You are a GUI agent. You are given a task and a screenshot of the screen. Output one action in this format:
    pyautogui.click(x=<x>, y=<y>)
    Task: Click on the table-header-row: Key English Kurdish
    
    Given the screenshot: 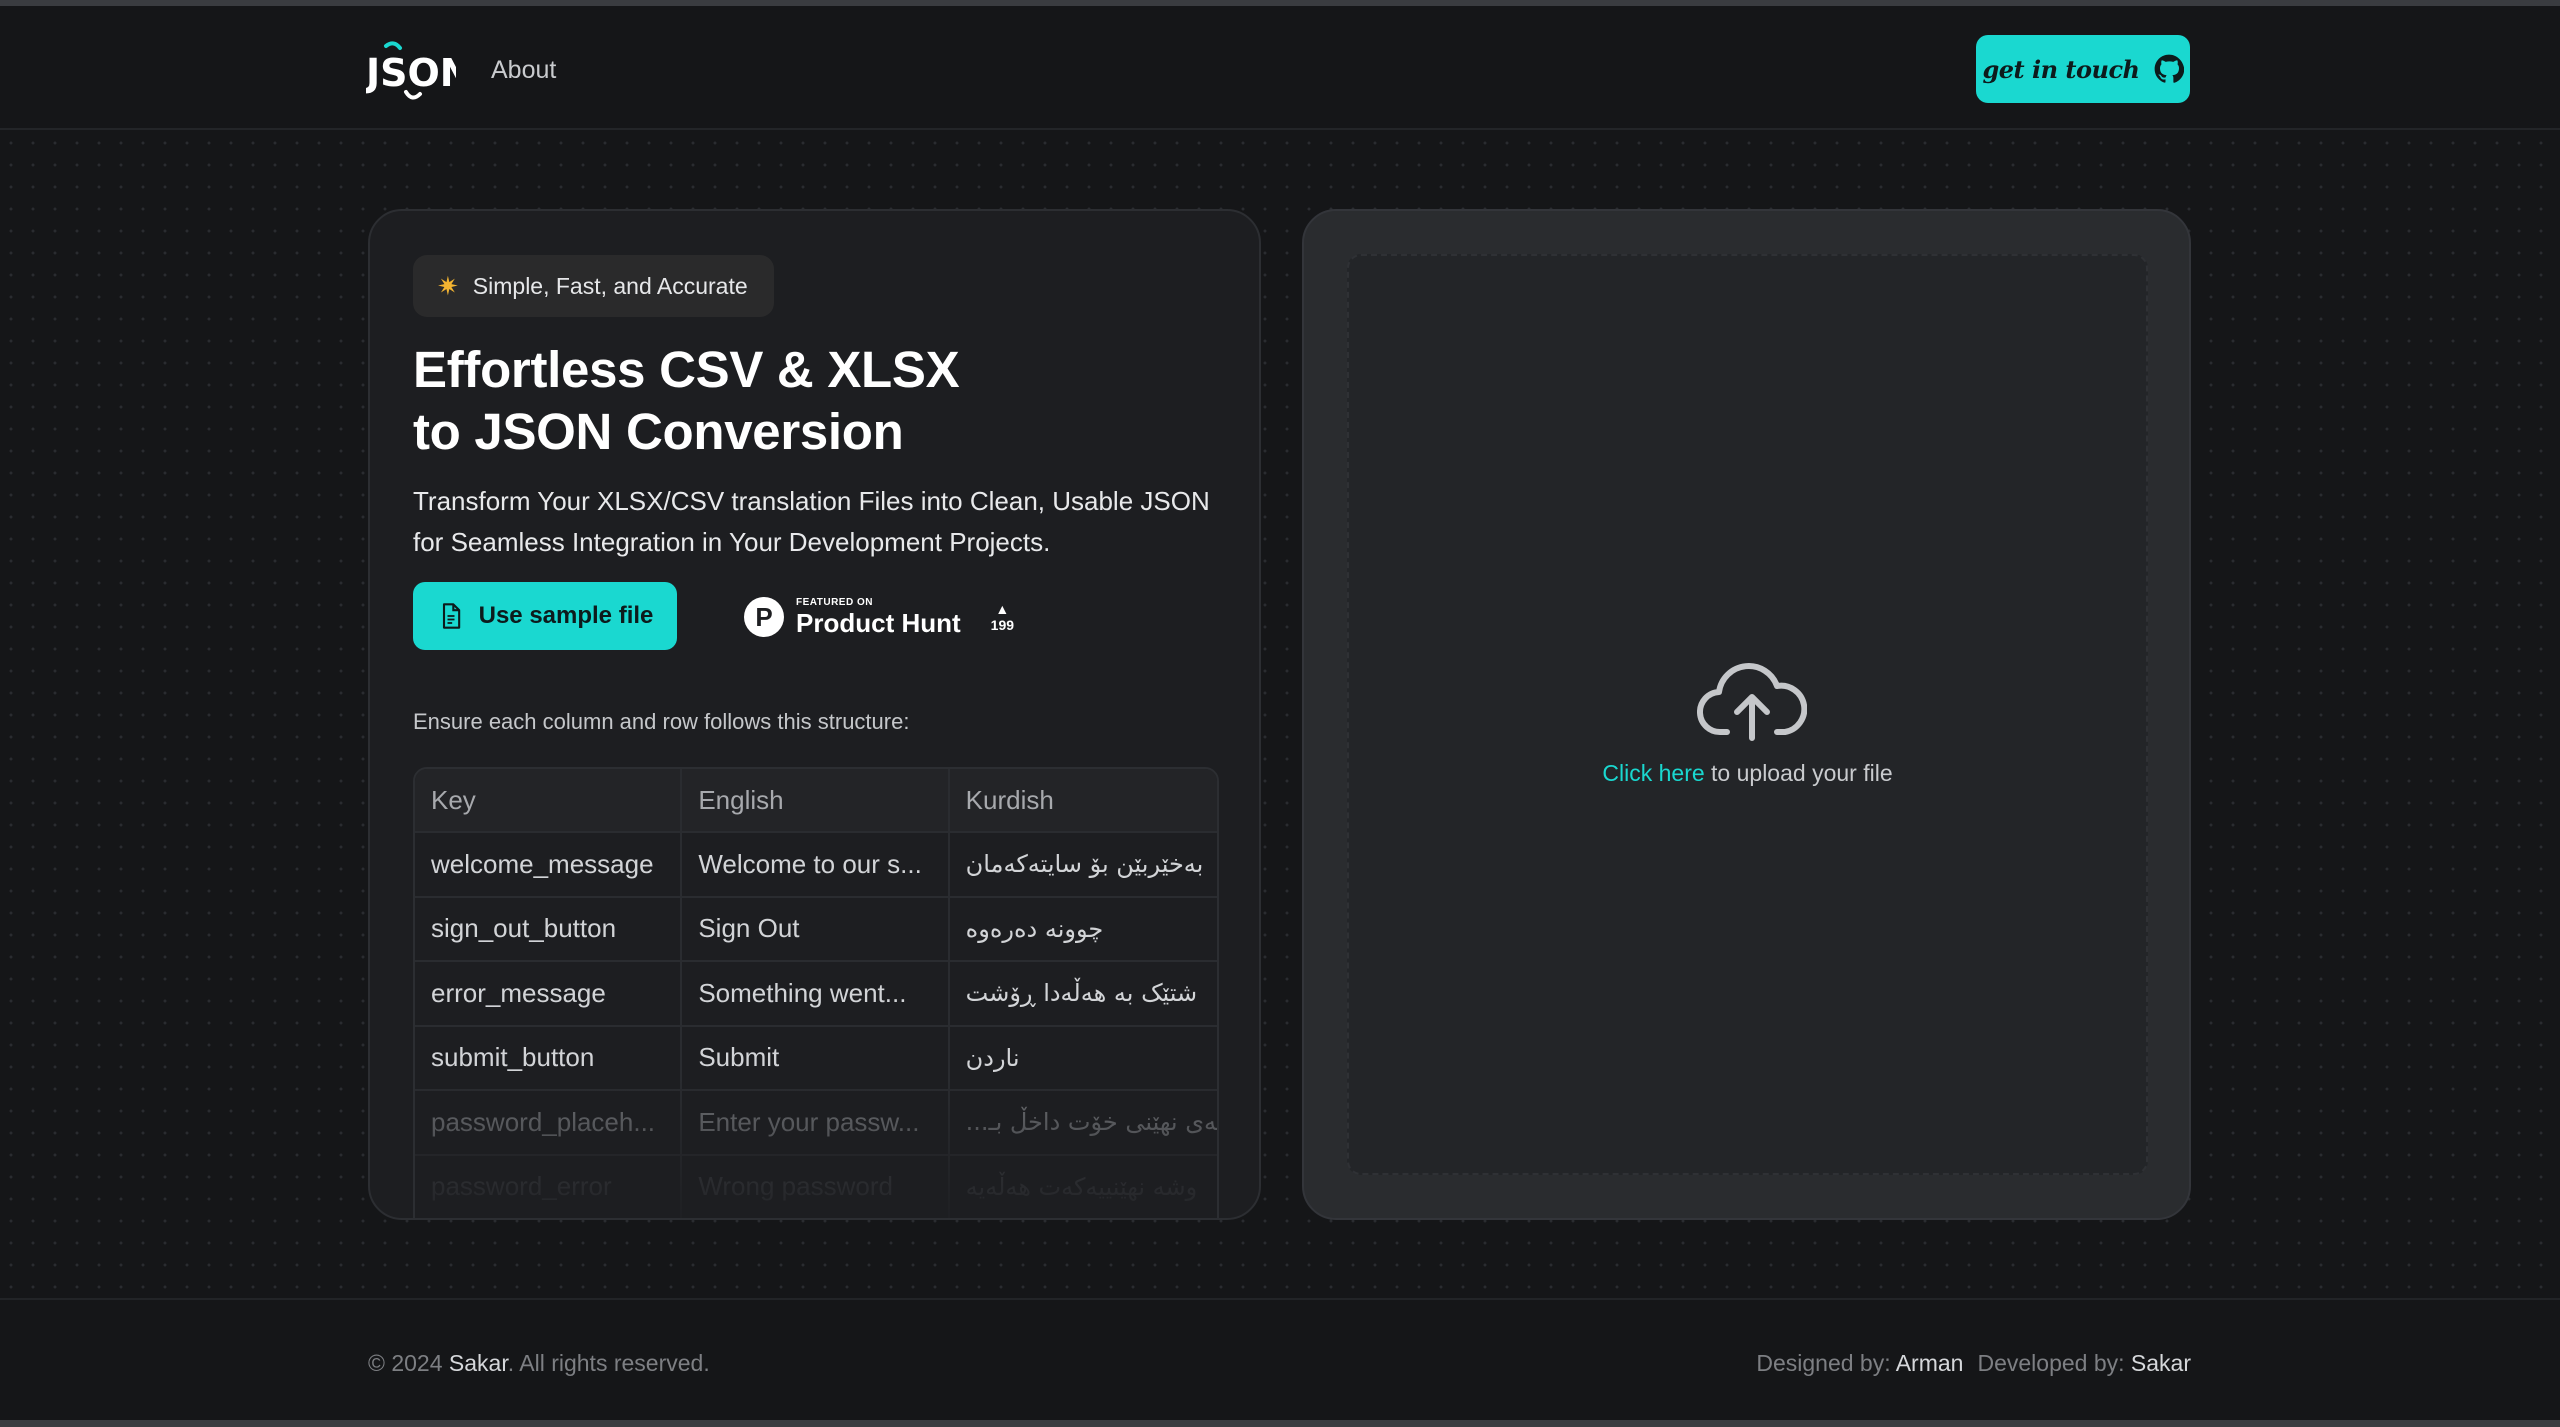 What is the action you would take?
    pyautogui.click(x=816, y=801)
    